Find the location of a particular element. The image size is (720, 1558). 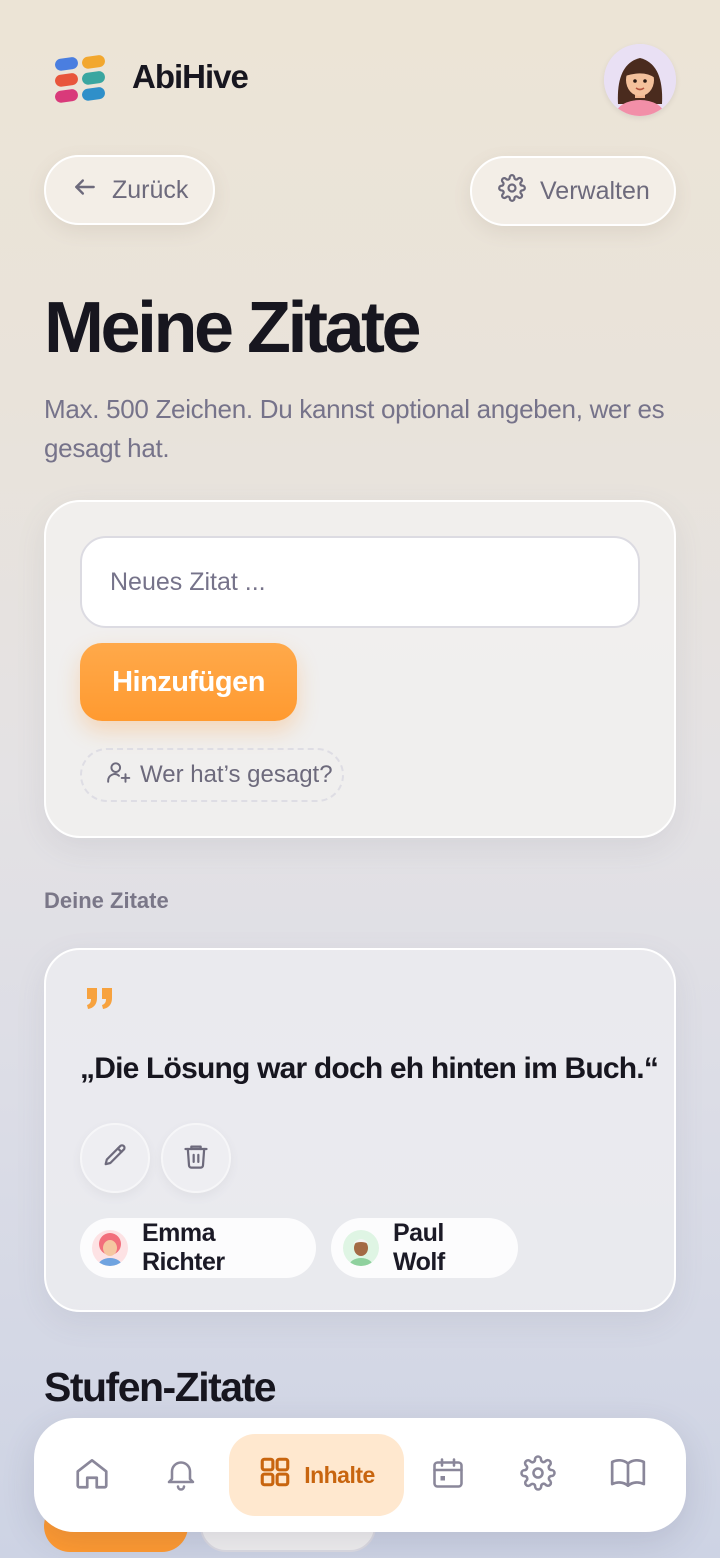

home-icon is located at coordinates (92, 1475).